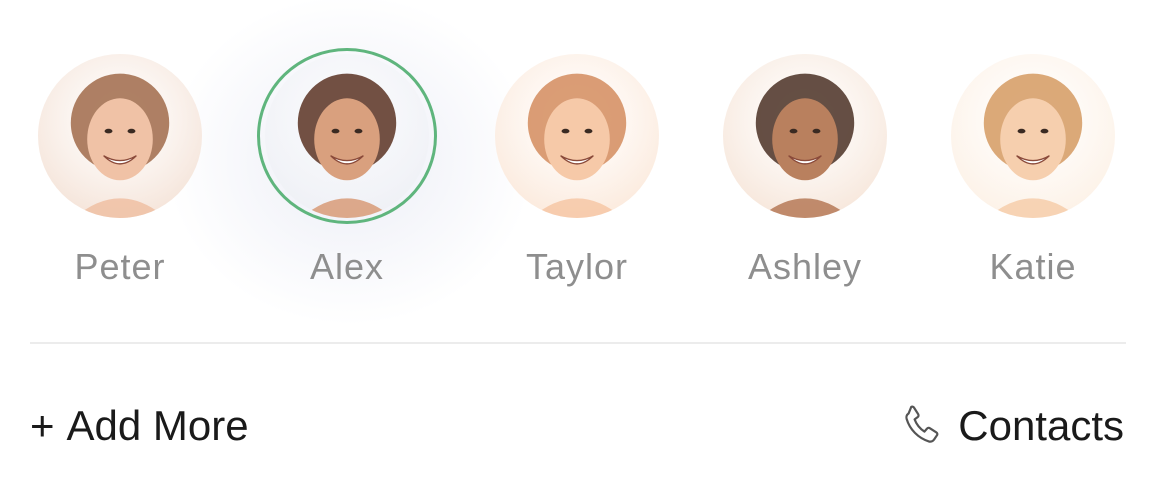  What do you see at coordinates (577, 266) in the screenshot?
I see `contact-name: Taylor` at bounding box center [577, 266].